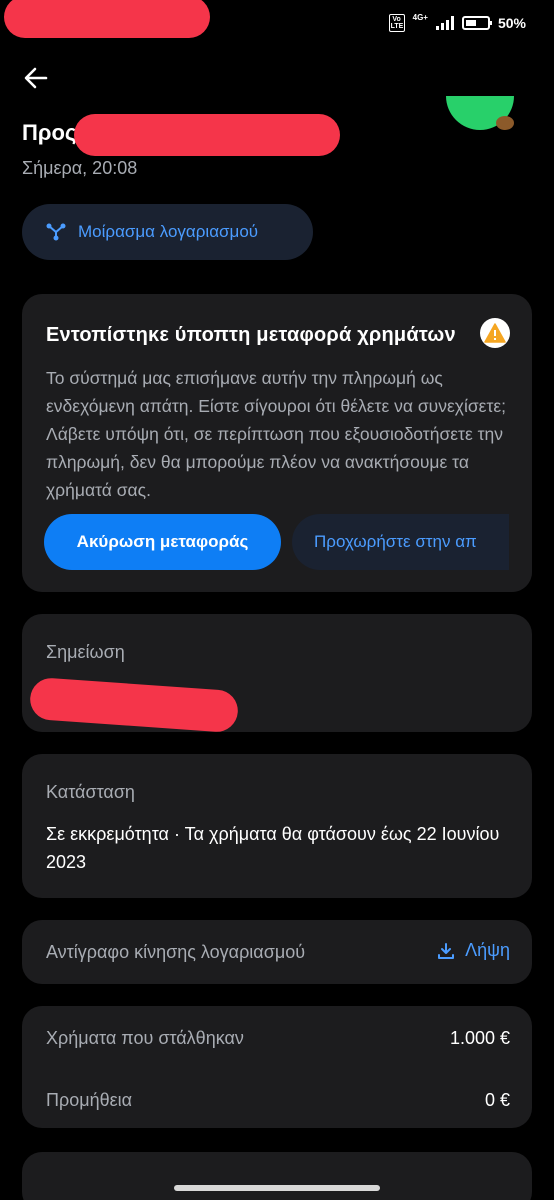 This screenshot has height=1200, width=554. What do you see at coordinates (56, 232) in the screenshot?
I see `split-icon` at bounding box center [56, 232].